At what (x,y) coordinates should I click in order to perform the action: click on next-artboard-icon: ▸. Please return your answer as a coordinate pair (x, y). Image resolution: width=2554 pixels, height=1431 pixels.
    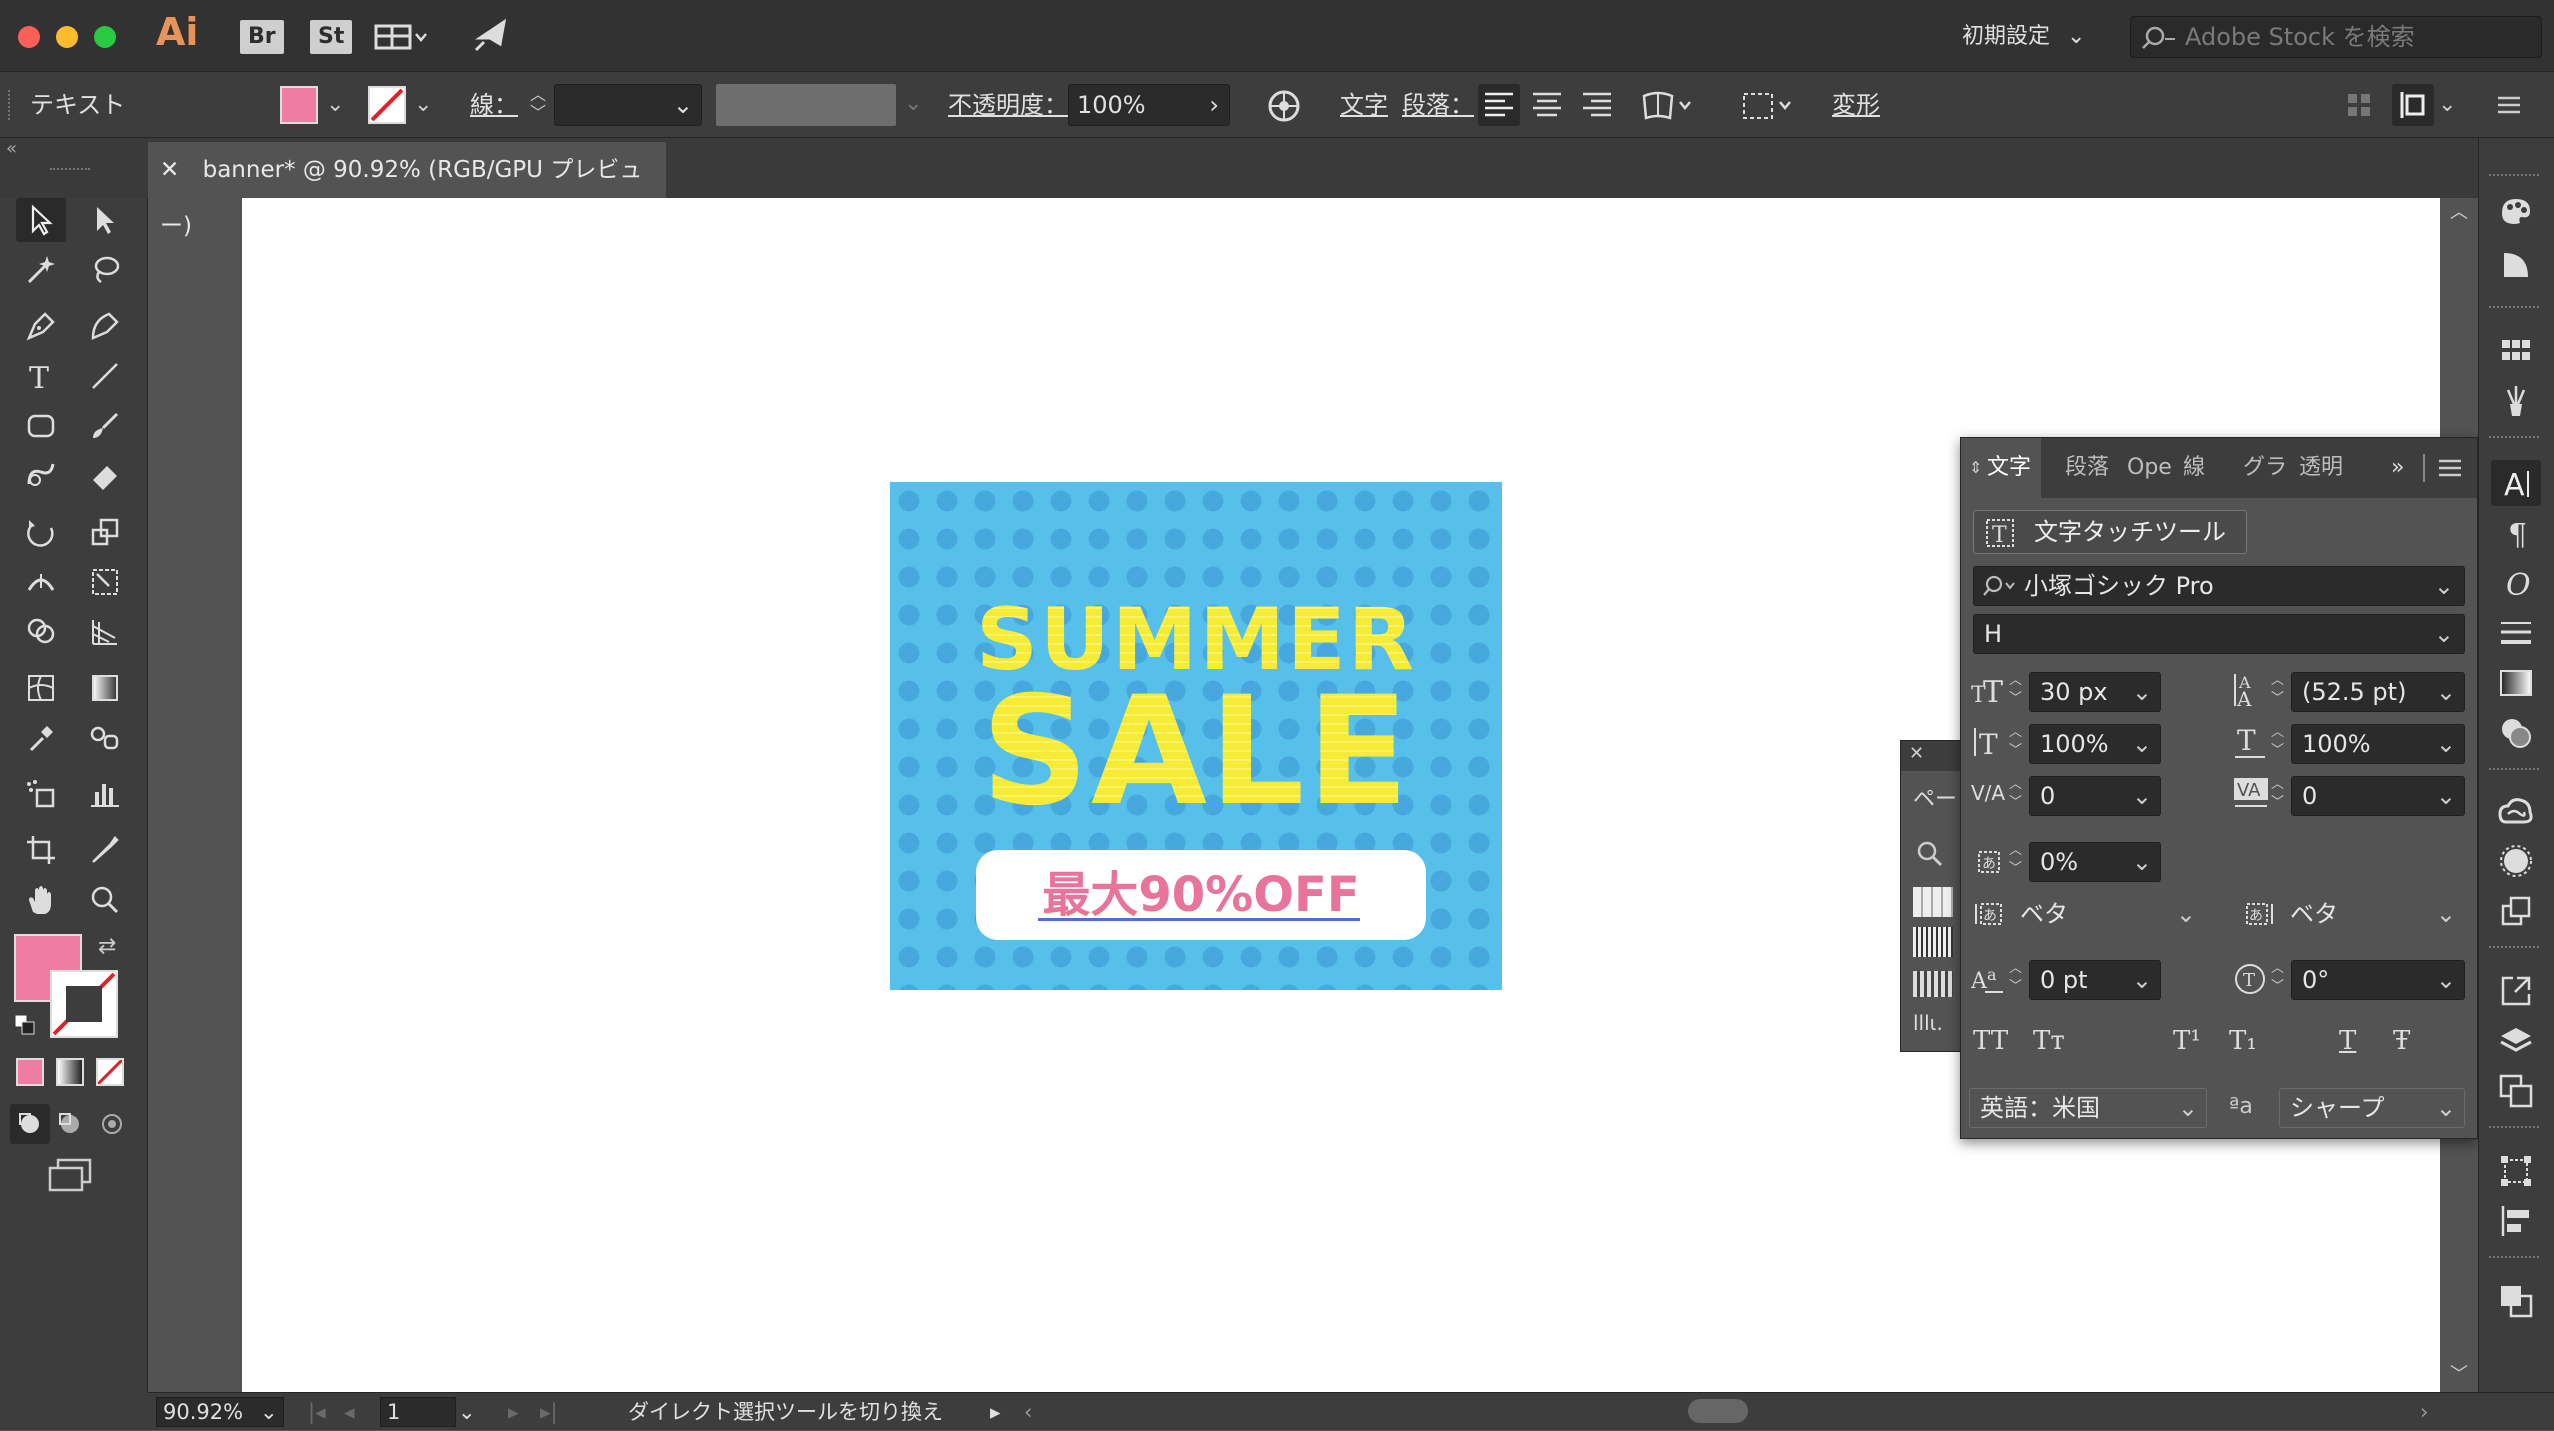
    Looking at the image, I should click on (513, 1412).